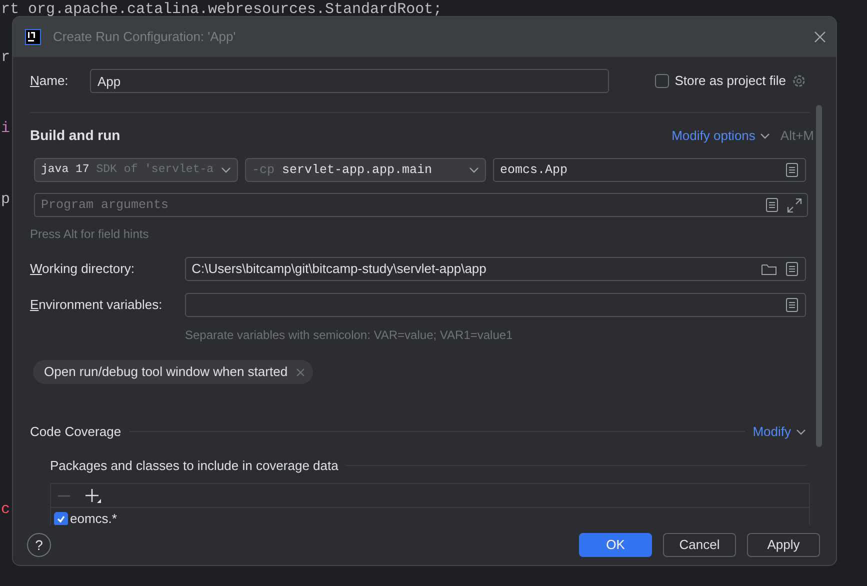  Describe the element at coordinates (76, 135) in the screenshot. I see `section-heading: Build and run` at that location.